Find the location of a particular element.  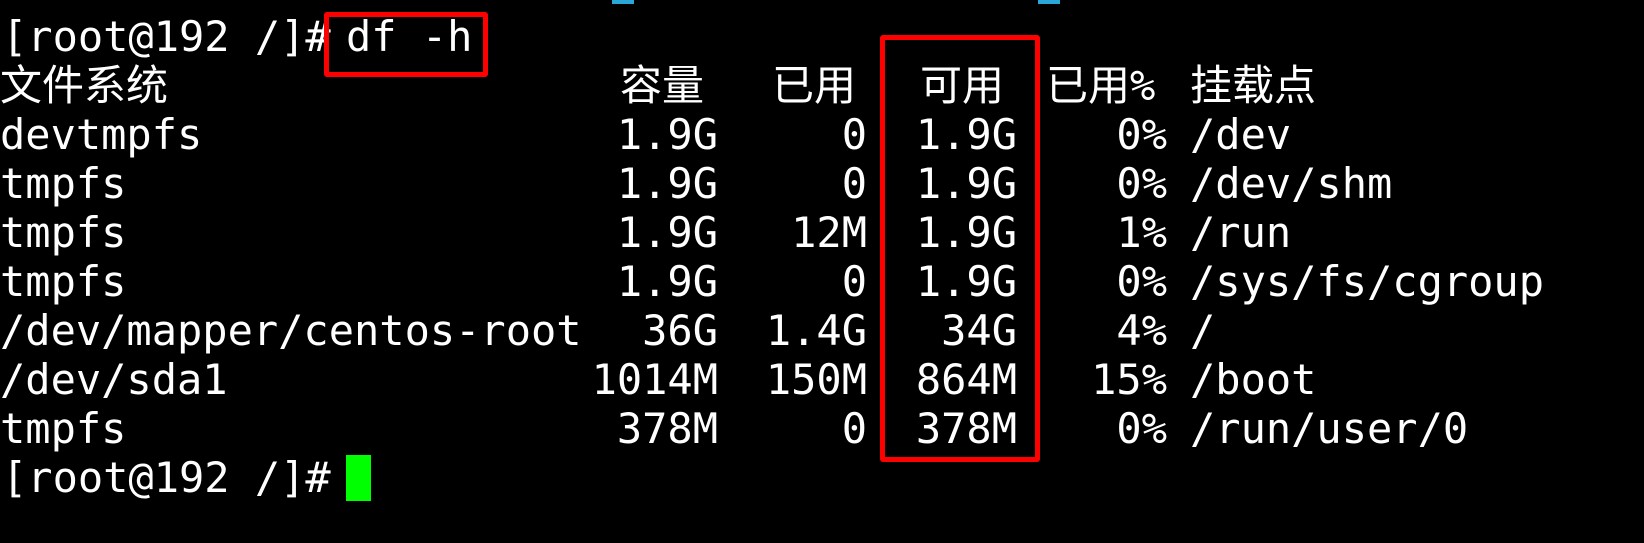

active-prompt-line: [root@192 /]# is located at coordinates (185, 477).